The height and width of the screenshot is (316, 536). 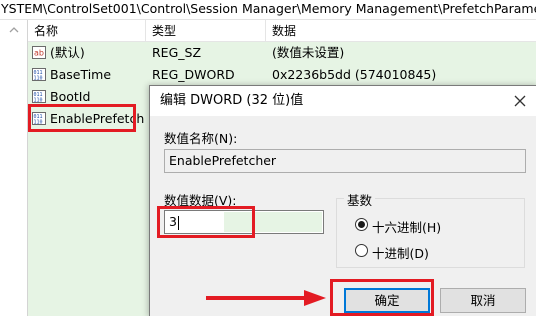 I want to click on value-name: BaseTime, so click(x=81, y=74).